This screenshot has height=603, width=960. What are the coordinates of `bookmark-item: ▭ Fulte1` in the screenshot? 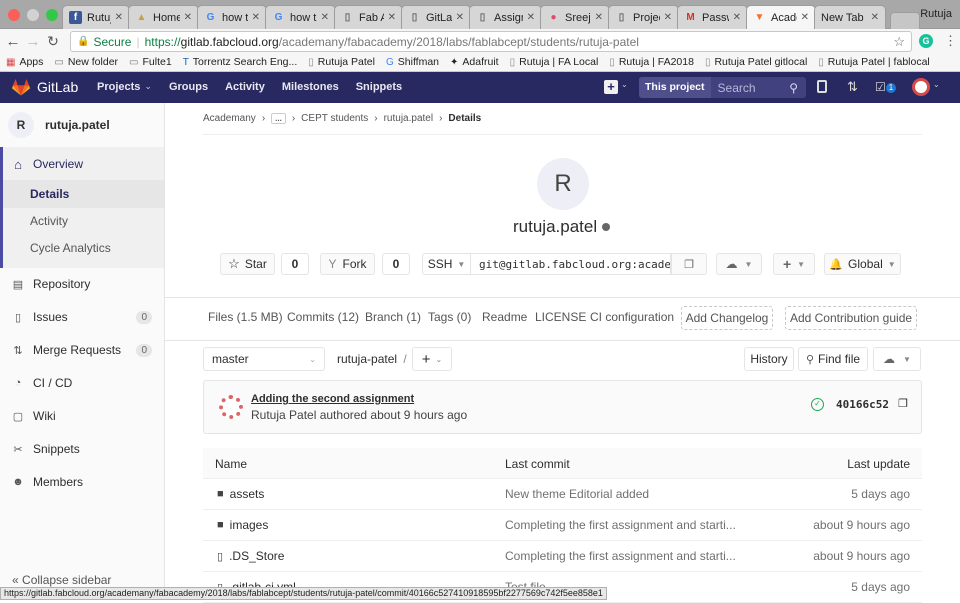 It's located at (150, 62).